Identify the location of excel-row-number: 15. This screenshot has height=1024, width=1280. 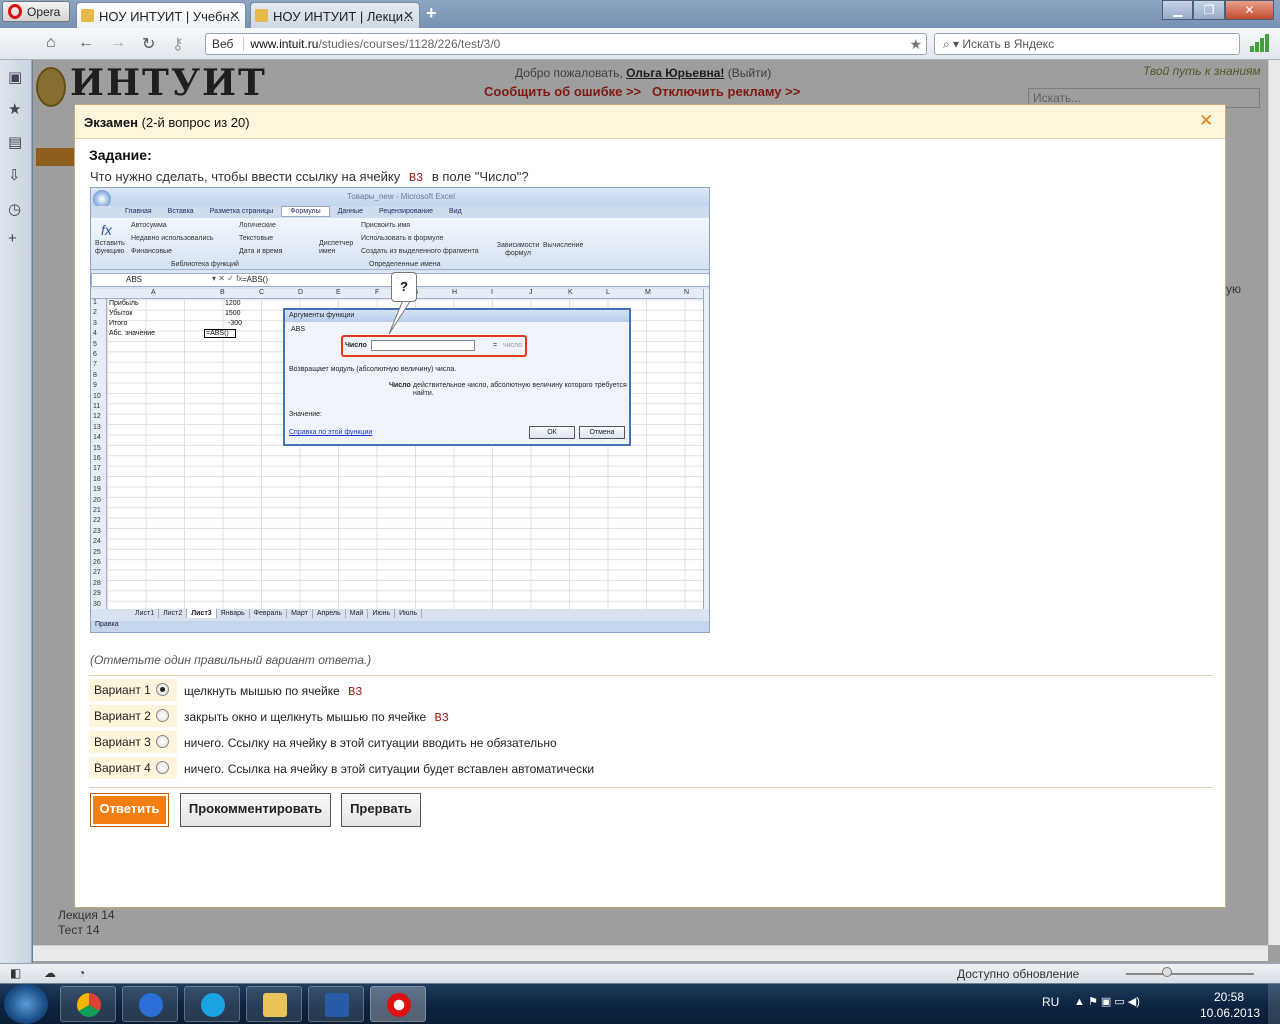
(97, 448).